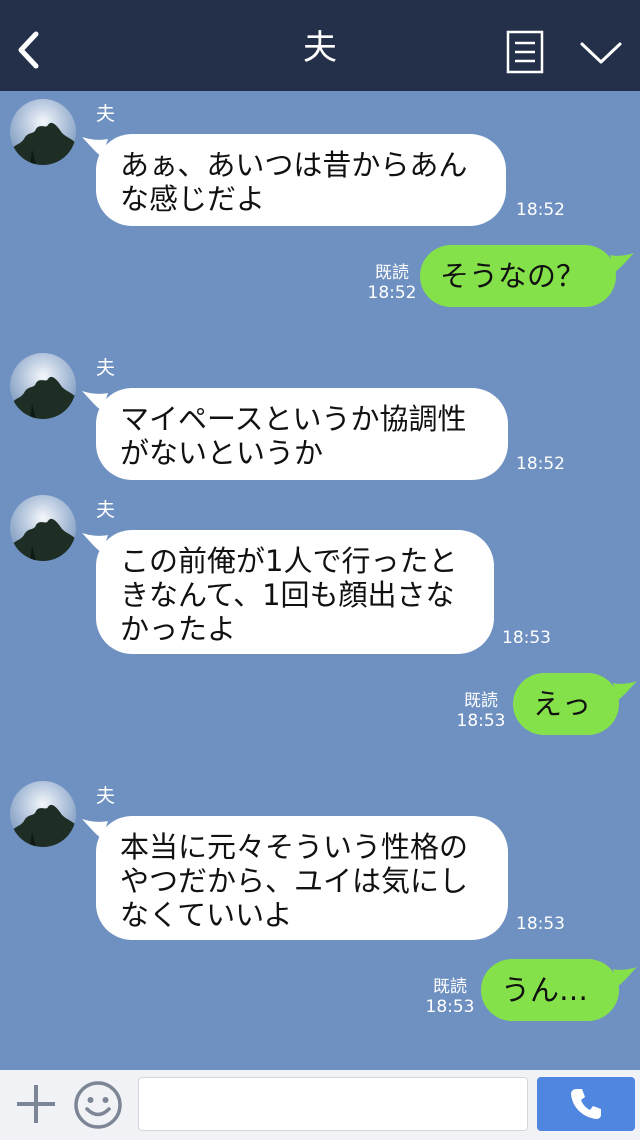  What do you see at coordinates (566, 704) in the screenshot?
I see `outgoing-message-bubble: えっ` at bounding box center [566, 704].